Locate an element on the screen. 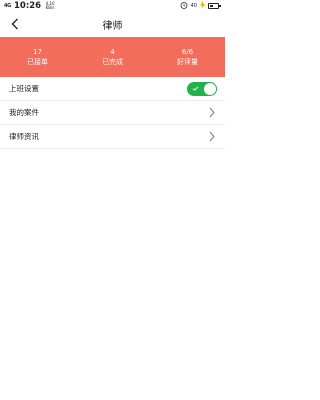 The width and height of the screenshot is (320, 400). battery-icon is located at coordinates (214, 6).